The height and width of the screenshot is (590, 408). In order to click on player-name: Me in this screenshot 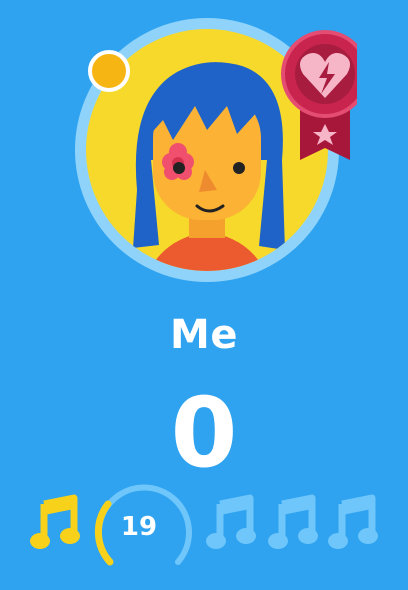, I will do `click(204, 335)`.